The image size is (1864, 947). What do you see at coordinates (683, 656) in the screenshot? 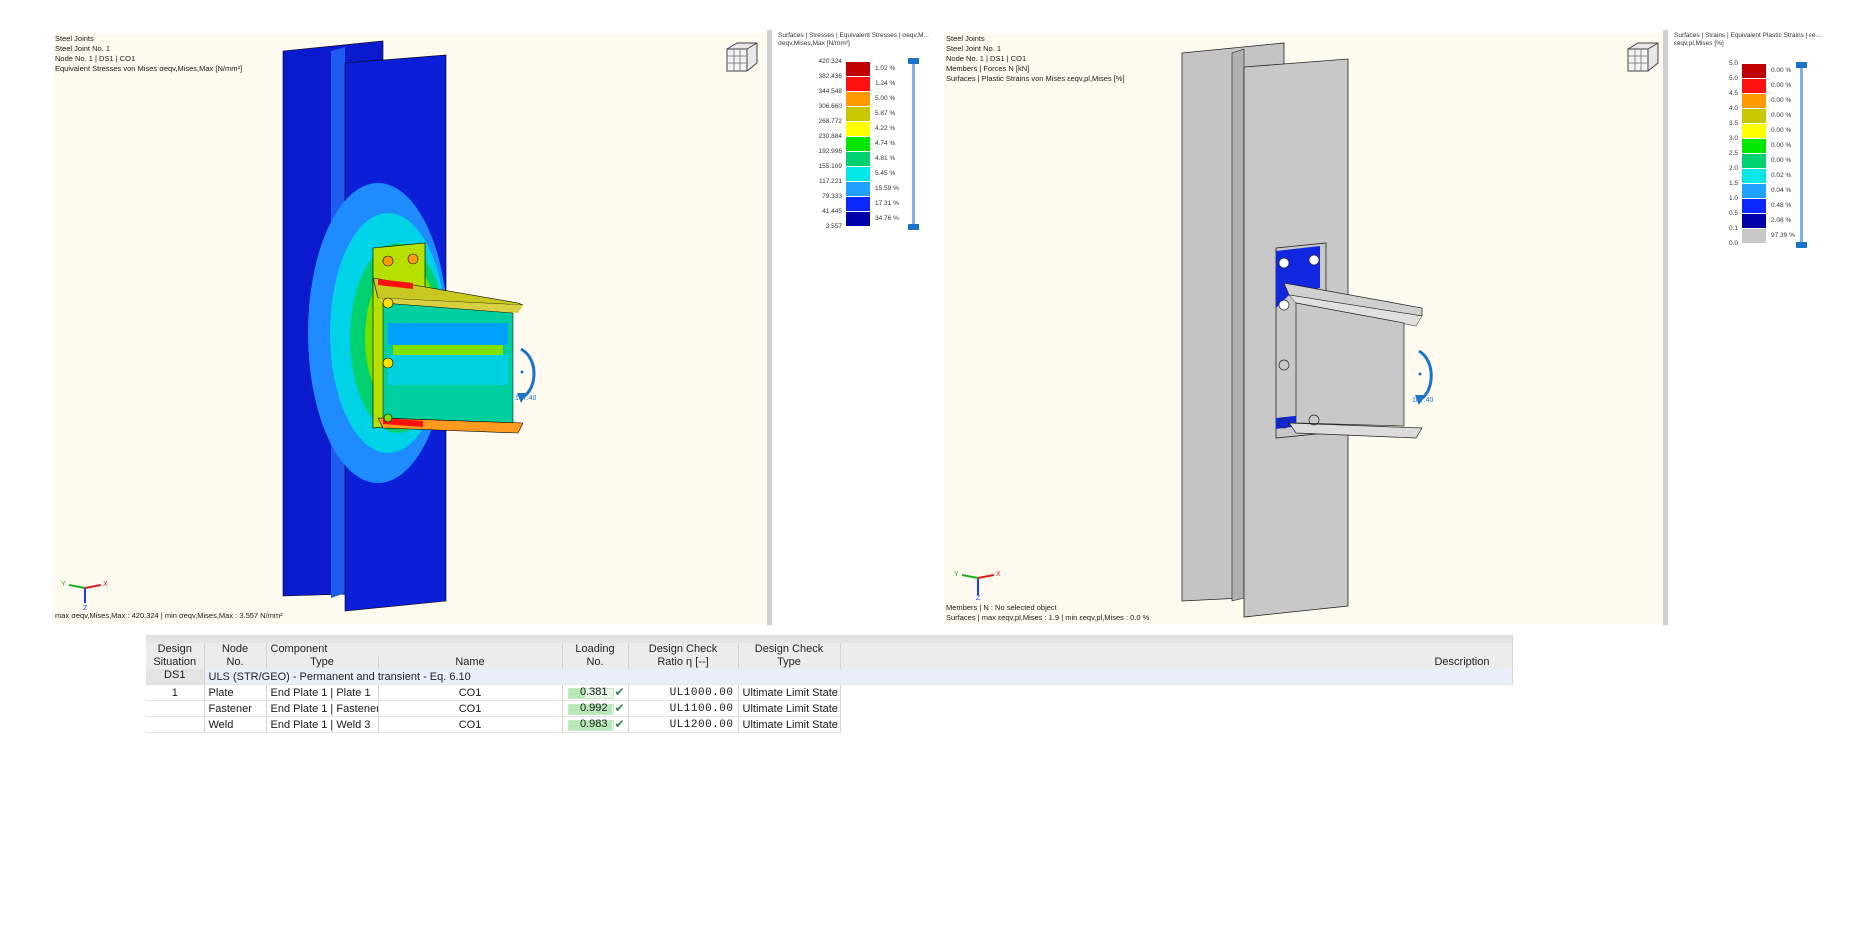
I see `header-design-check-ratio: Design Check Ratio η [--]` at bounding box center [683, 656].